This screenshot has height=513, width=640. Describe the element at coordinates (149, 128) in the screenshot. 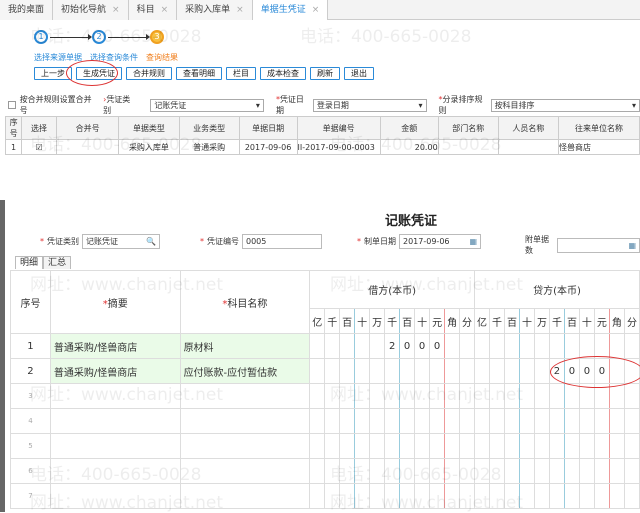

I see `column-header: 单据类型` at that location.